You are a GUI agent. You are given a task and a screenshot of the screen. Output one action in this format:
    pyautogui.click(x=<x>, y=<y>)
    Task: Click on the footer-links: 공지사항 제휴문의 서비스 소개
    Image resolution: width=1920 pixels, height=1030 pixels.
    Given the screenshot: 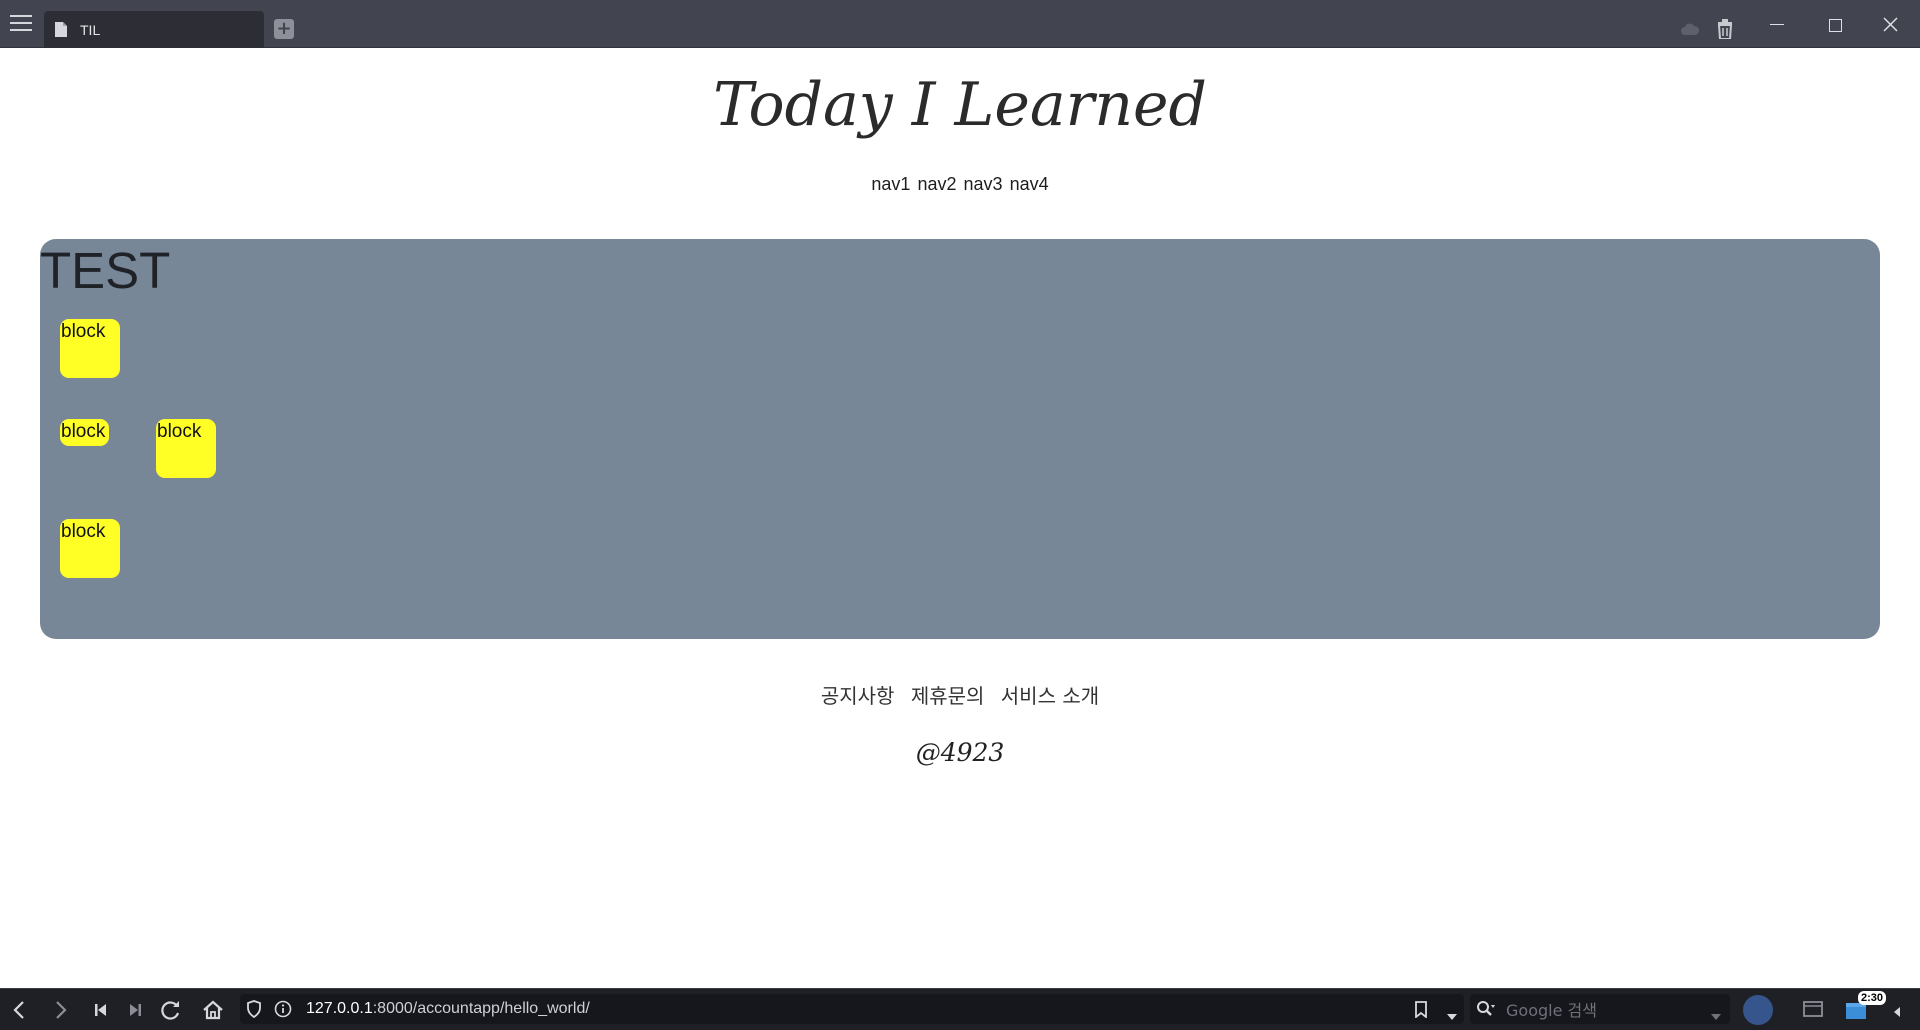 What is the action you would take?
    pyautogui.click(x=960, y=694)
    